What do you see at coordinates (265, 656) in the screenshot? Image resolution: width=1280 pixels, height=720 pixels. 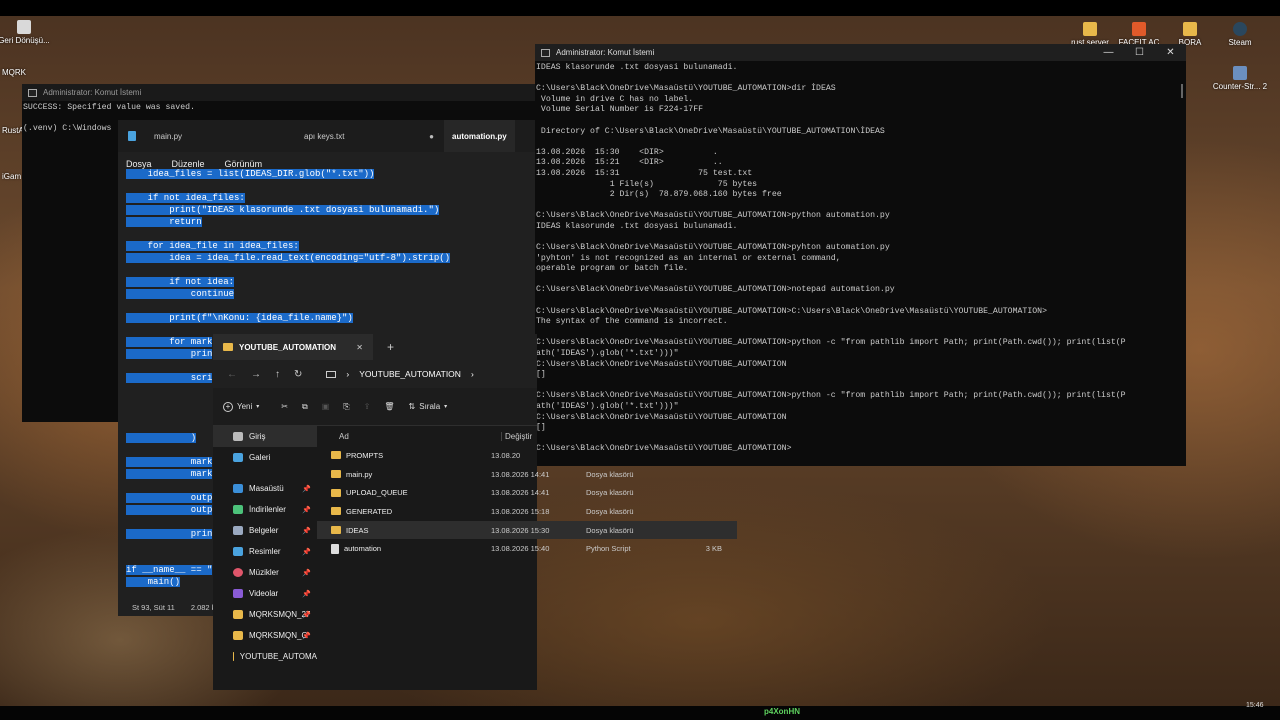 I see `sidebar-item-youtube-automation: YOUTUBE_AUTOMA` at bounding box center [265, 656].